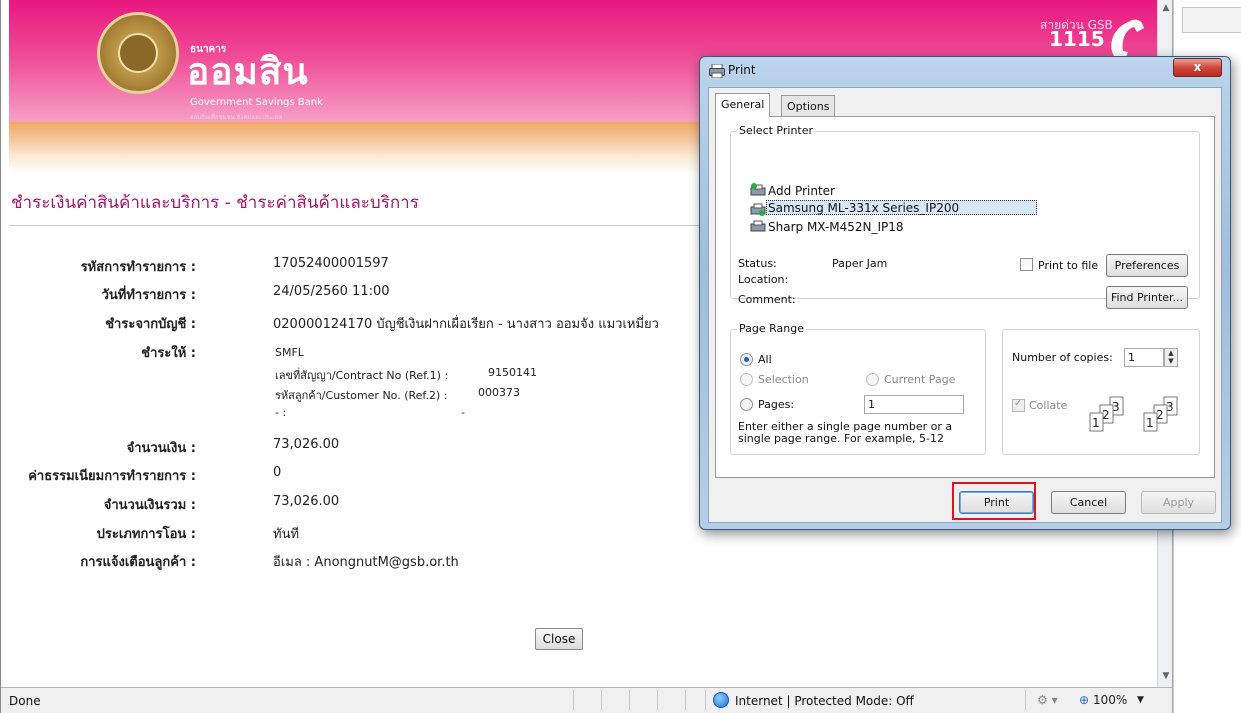 This screenshot has height=713, width=1241. What do you see at coordinates (808, 106) in the screenshot?
I see `tab-options: Options` at bounding box center [808, 106].